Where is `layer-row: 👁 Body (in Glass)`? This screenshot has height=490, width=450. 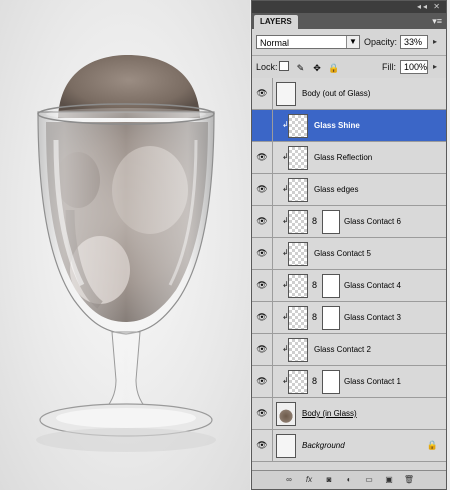 layer-row: 👁 Body (in Glass) is located at coordinates (349, 414).